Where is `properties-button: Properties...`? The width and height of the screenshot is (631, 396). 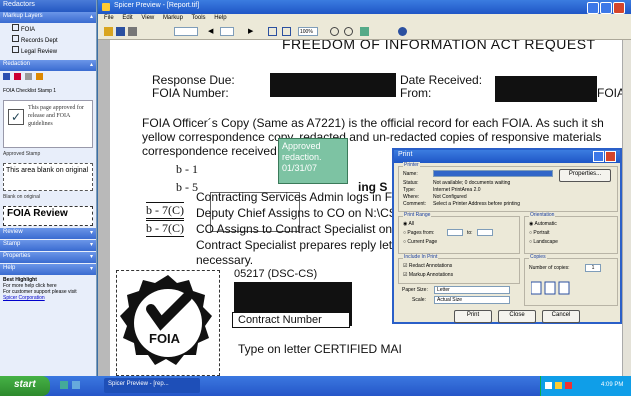 properties-button: Properties... is located at coordinates (585, 175).